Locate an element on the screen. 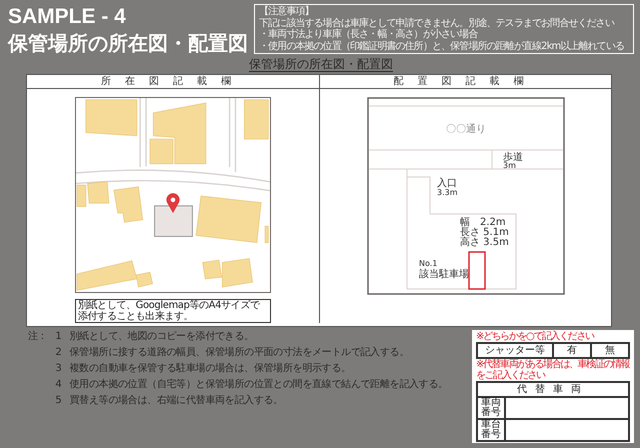  column-header: 配置図記載欄 is located at coordinates (465, 82).